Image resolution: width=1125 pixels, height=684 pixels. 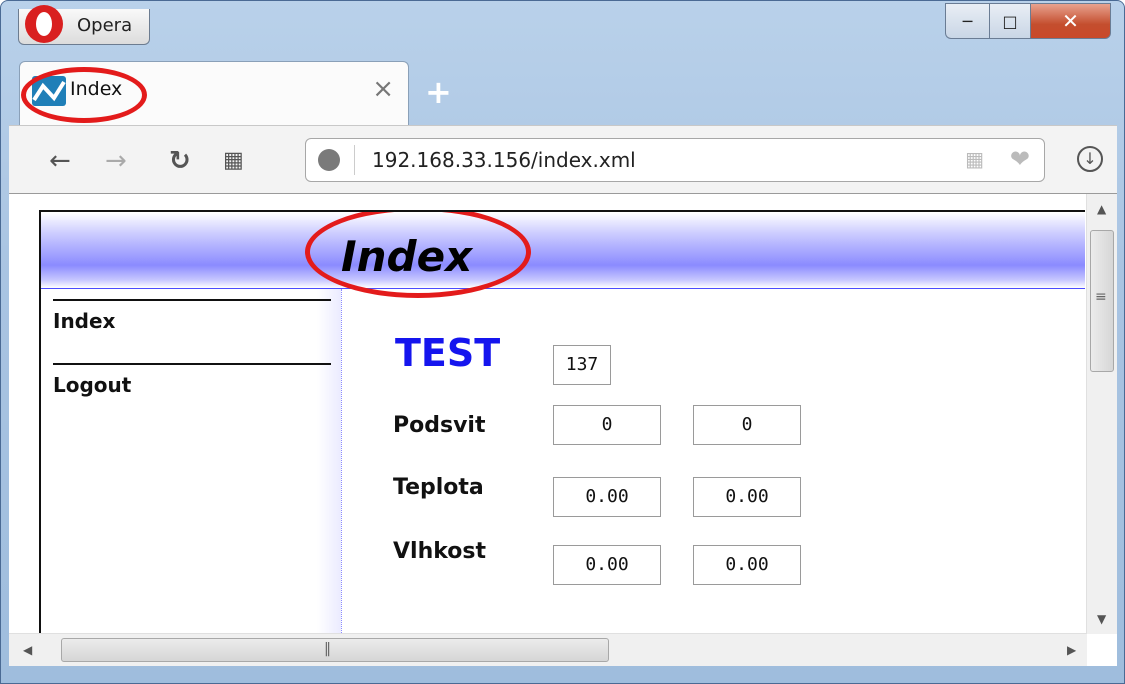 I want to click on minimize-button: ─, so click(x=967, y=21).